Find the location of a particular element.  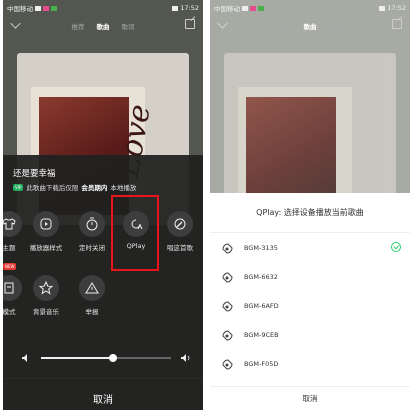

option-label: 背景音乐 is located at coordinates (46, 312).